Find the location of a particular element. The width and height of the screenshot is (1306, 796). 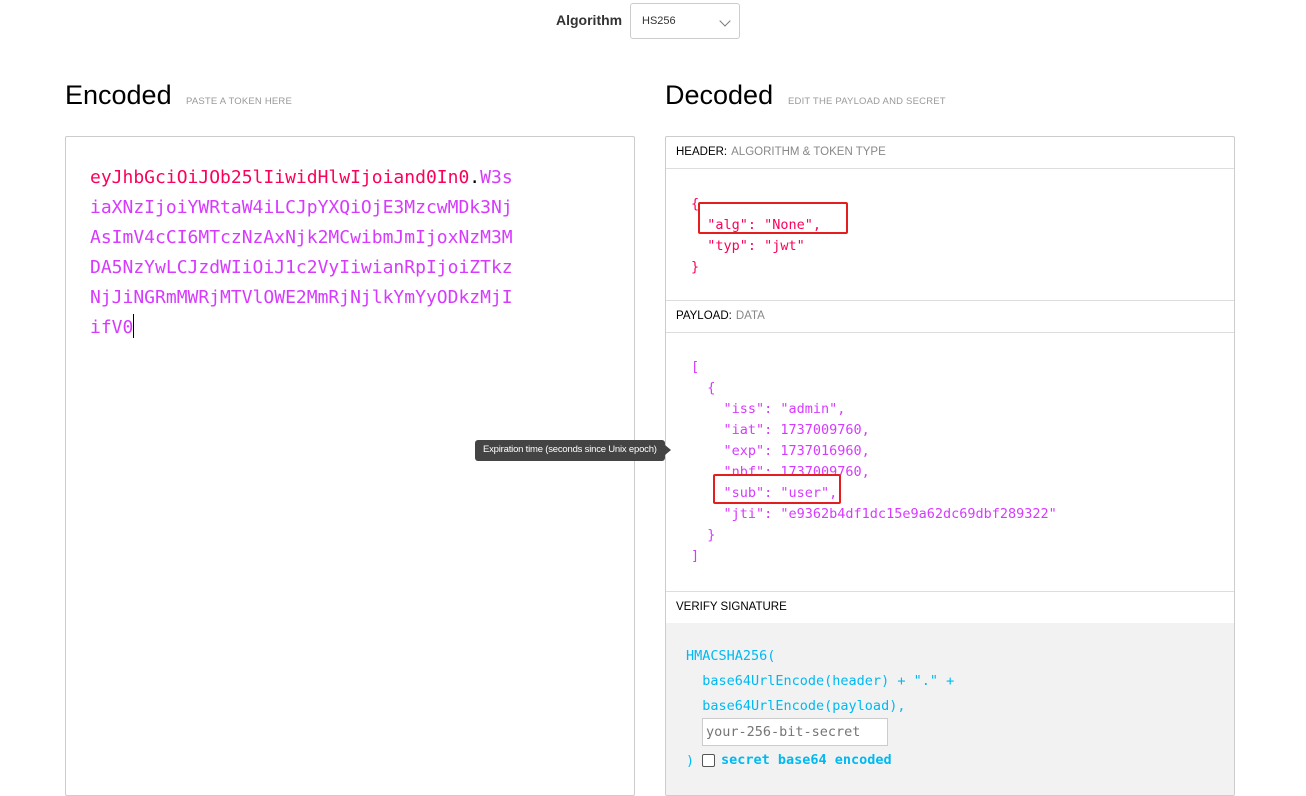

signature-line: HMACSHA256( is located at coordinates (731, 656).